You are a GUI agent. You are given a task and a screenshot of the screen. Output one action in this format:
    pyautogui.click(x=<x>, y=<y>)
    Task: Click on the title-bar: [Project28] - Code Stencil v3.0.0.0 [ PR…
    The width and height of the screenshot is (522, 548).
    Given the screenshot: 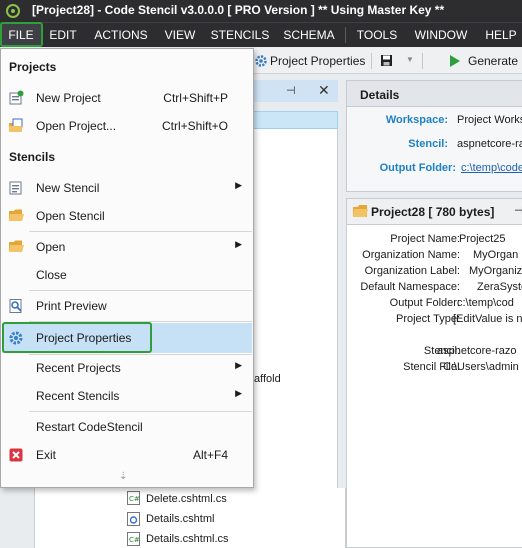 What is the action you would take?
    pyautogui.click(x=261, y=11)
    